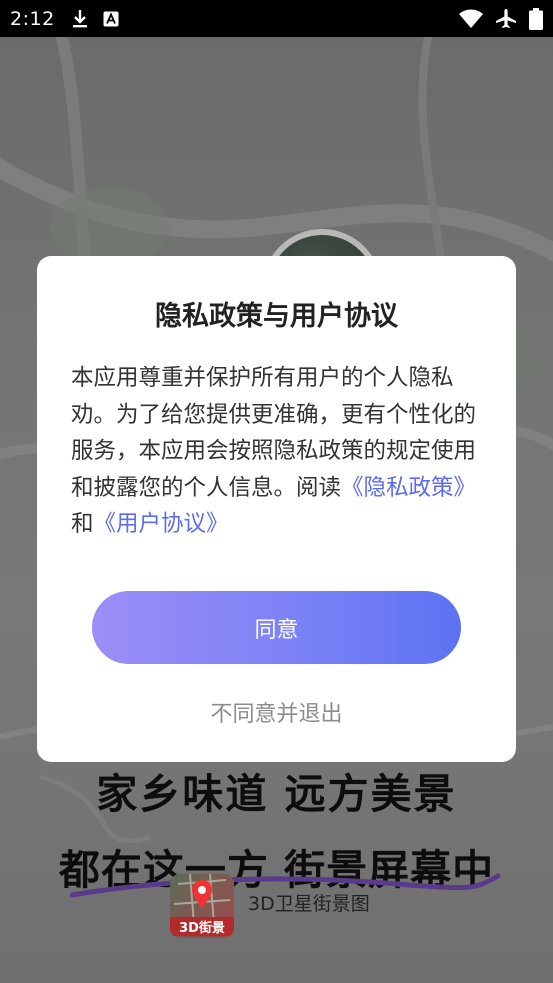  Describe the element at coordinates (276, 794) in the screenshot. I see `slogan-line-1: 家乡味道 远方美景` at that location.